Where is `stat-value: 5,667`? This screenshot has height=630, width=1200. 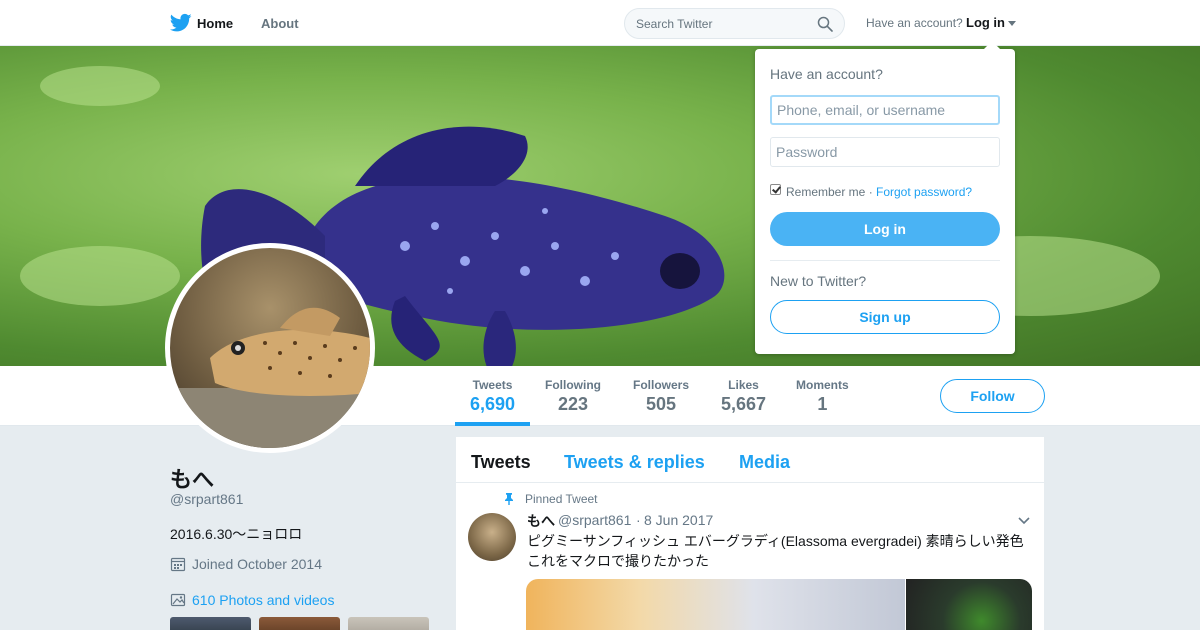 stat-value: 5,667 is located at coordinates (744, 404).